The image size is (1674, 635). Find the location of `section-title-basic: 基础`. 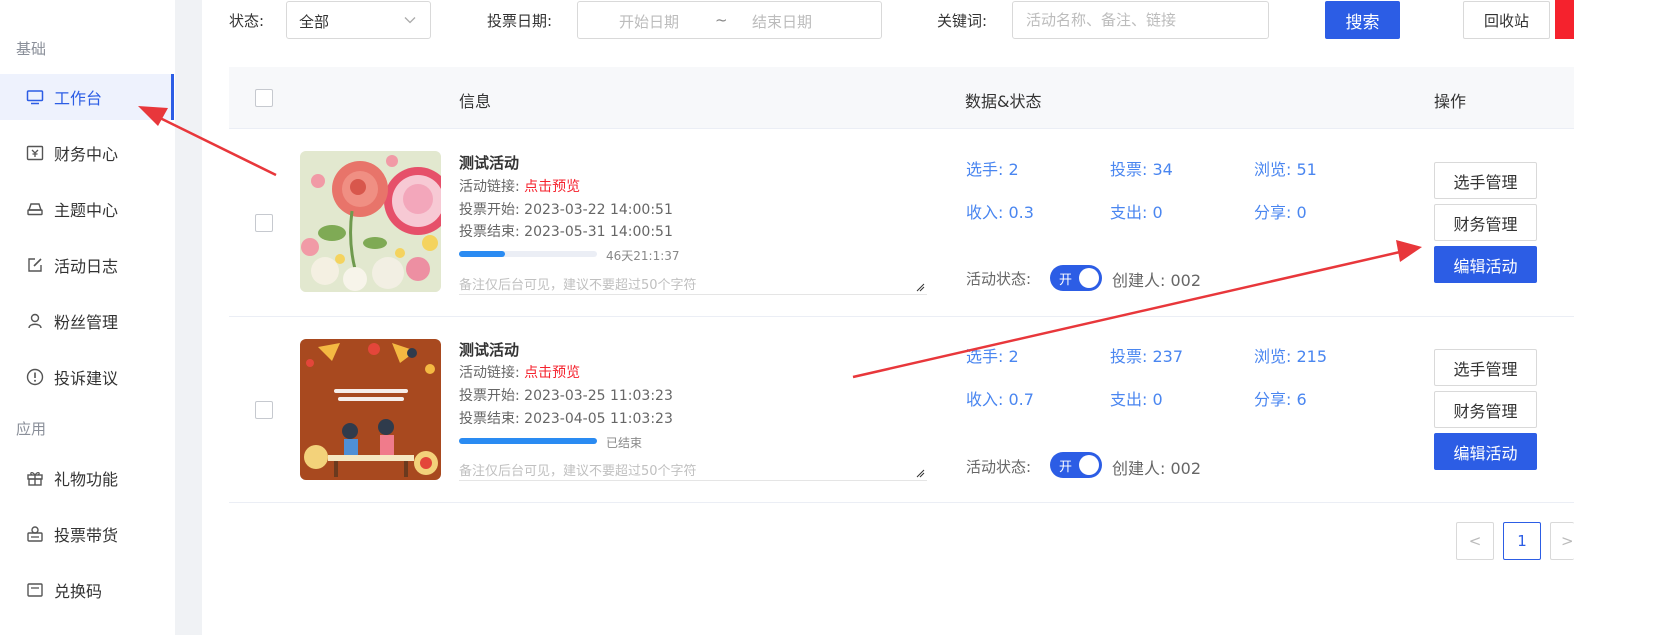

section-title-basic: 基础 is located at coordinates (31, 49).